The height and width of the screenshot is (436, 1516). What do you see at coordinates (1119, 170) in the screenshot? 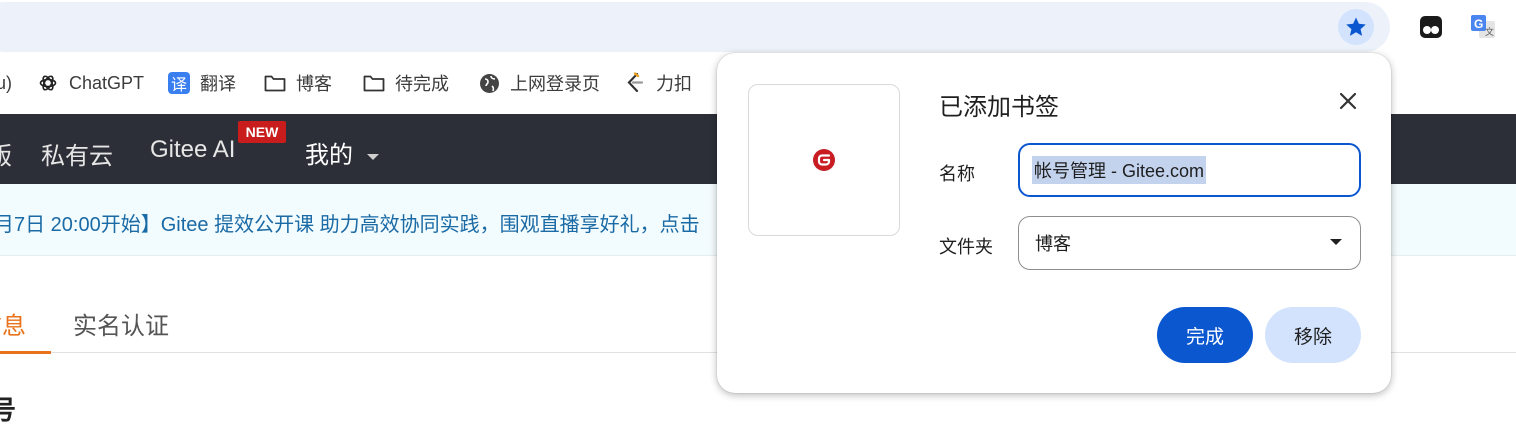
I see `bookmark-name-value: 帐号管理 - Gitee.com` at bounding box center [1119, 170].